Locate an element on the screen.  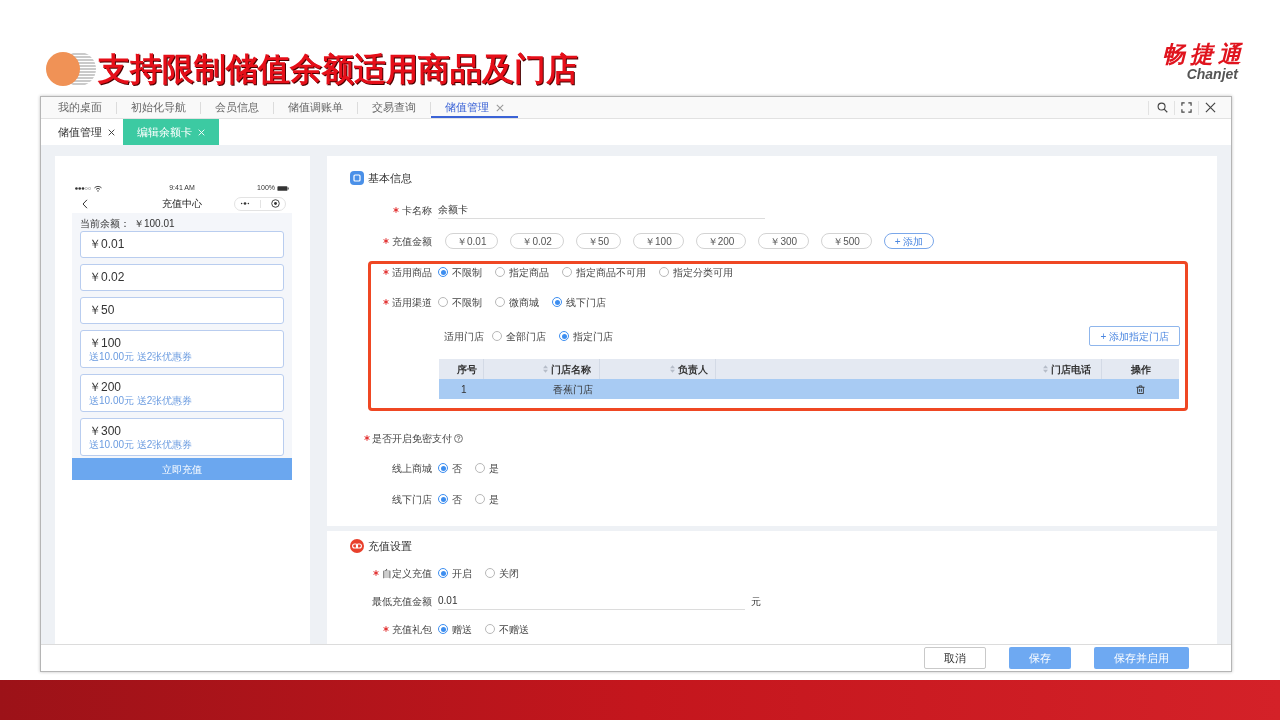
radio-option: 关闭 is located at coordinates (502, 573).